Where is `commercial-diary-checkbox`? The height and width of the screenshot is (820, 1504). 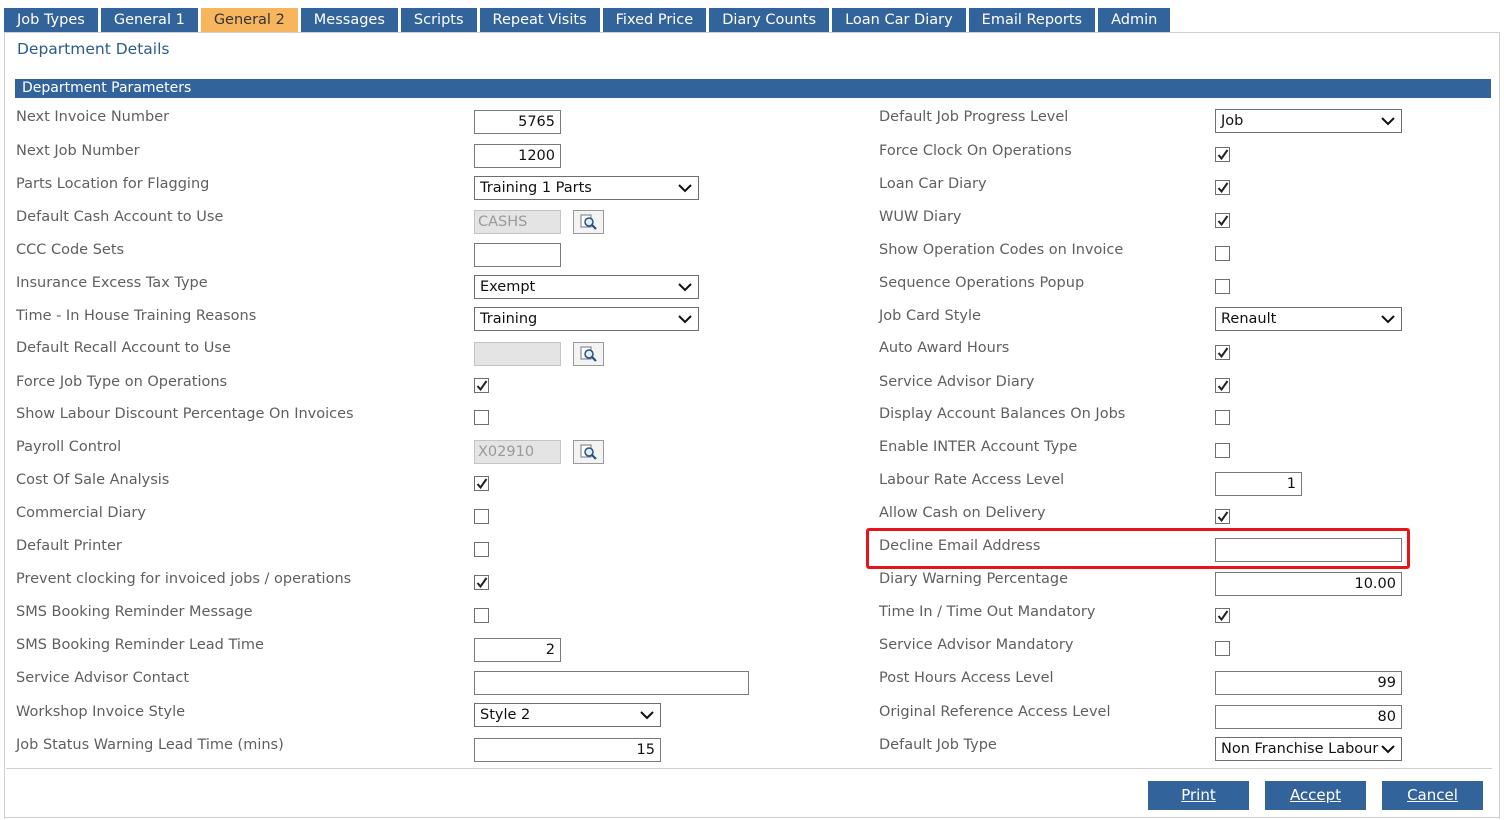 commercial-diary-checkbox is located at coordinates (481, 516).